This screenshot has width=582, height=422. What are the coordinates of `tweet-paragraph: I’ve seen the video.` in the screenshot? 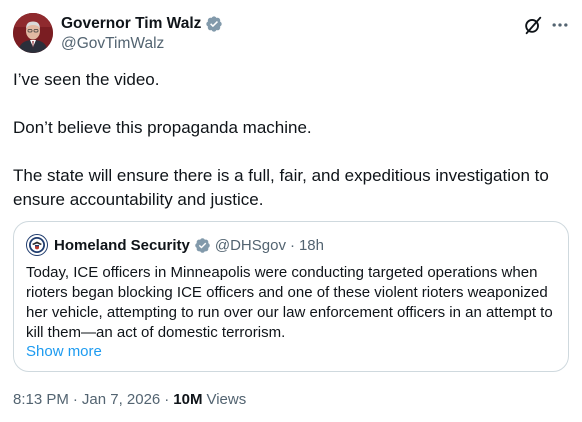 It's located at (86, 79).